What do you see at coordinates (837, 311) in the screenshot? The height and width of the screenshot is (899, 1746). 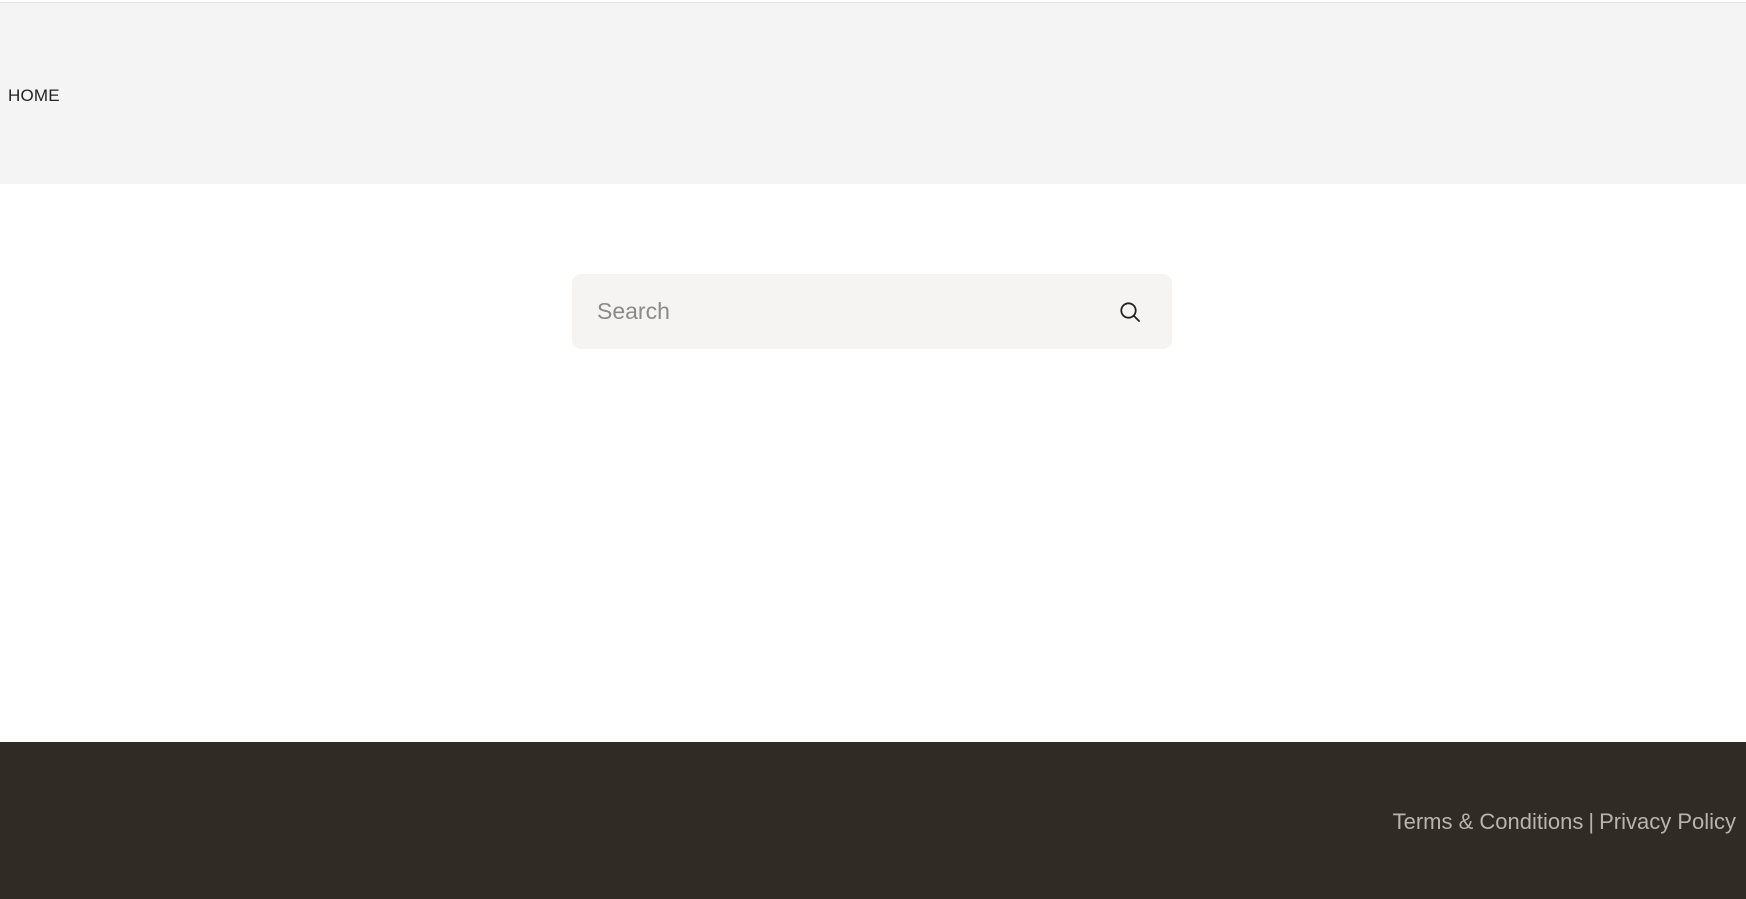 I see `search-input` at bounding box center [837, 311].